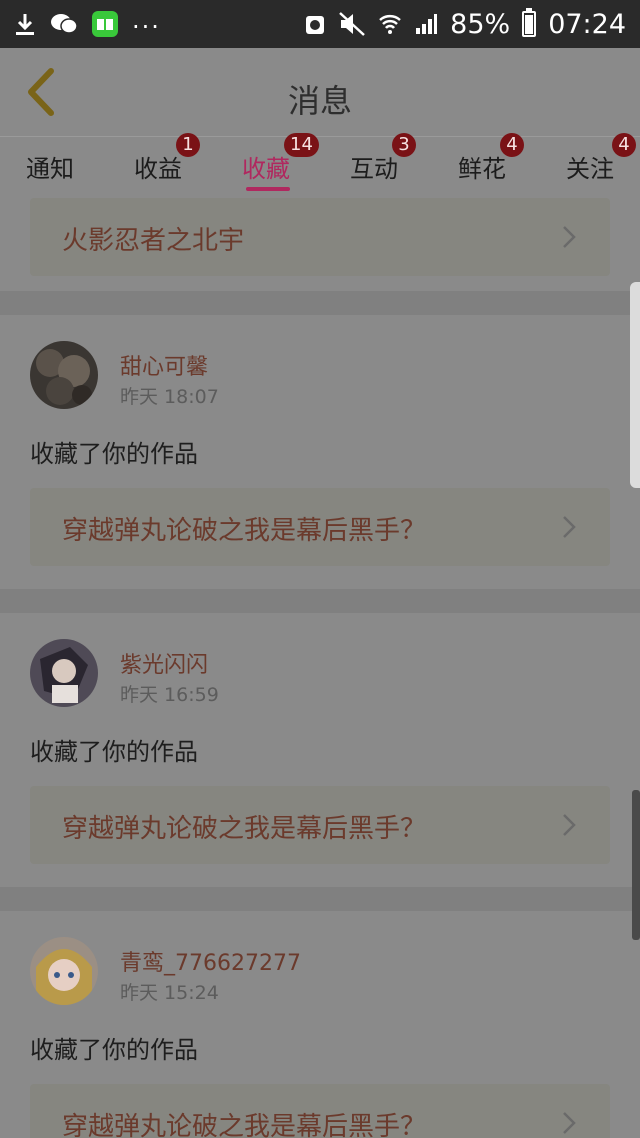 The width and height of the screenshot is (640, 1138). I want to click on tab-favorites: 收藏 14, so click(280, 158).